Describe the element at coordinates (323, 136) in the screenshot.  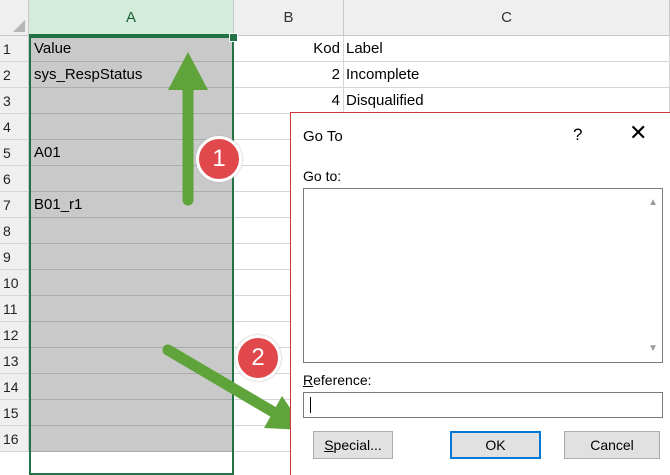
I see `dialog-title: Go To` at that location.